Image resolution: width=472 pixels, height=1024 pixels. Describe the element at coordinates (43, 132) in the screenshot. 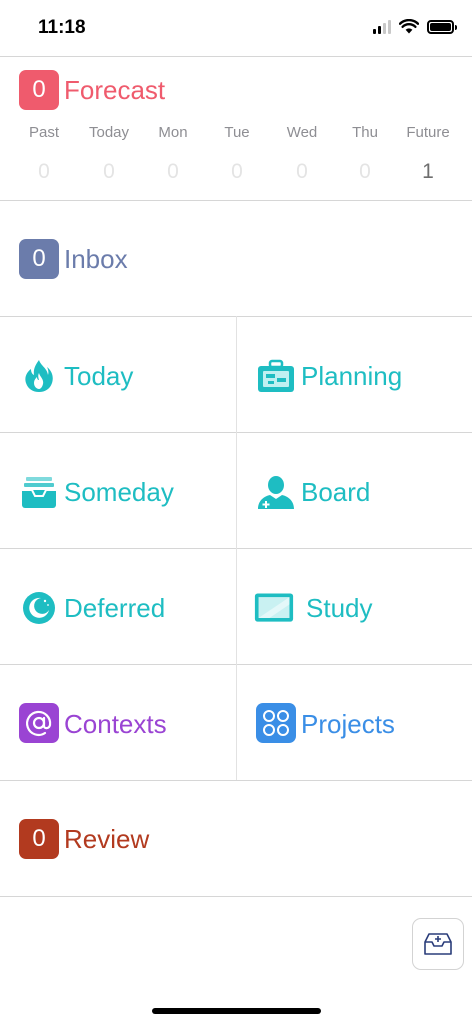

I see `forecast-day-label: Past` at that location.